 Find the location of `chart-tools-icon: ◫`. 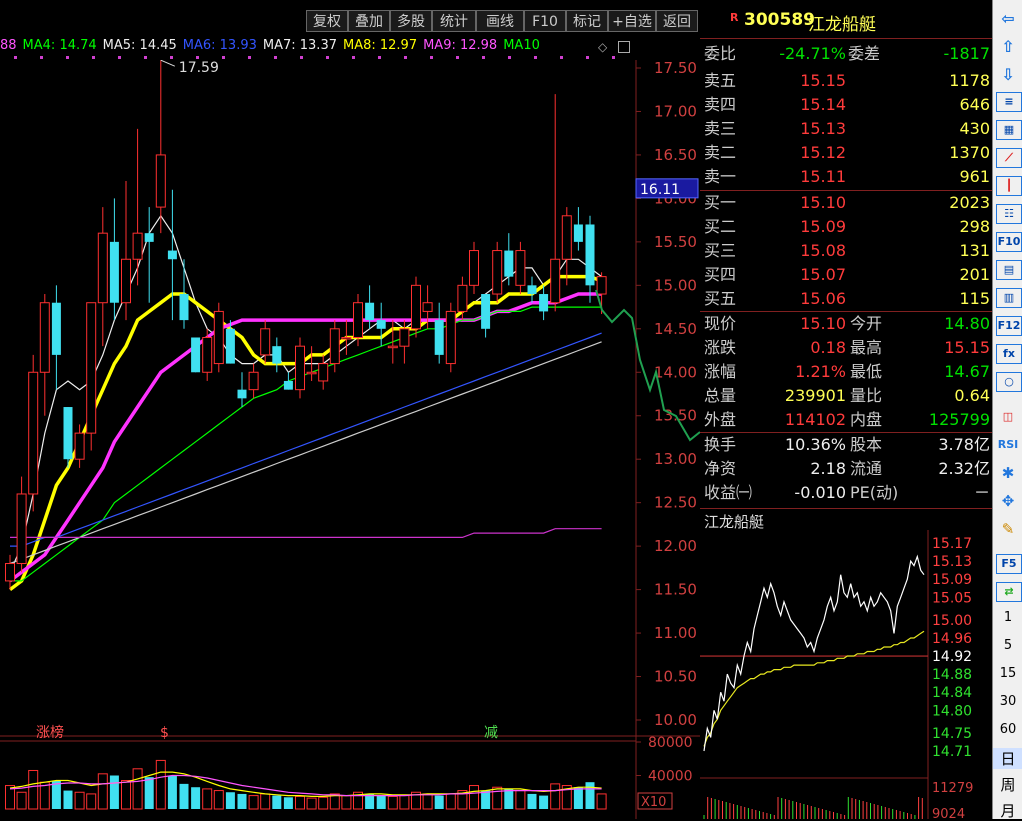

chart-tools-icon: ◫ is located at coordinates (1008, 417).